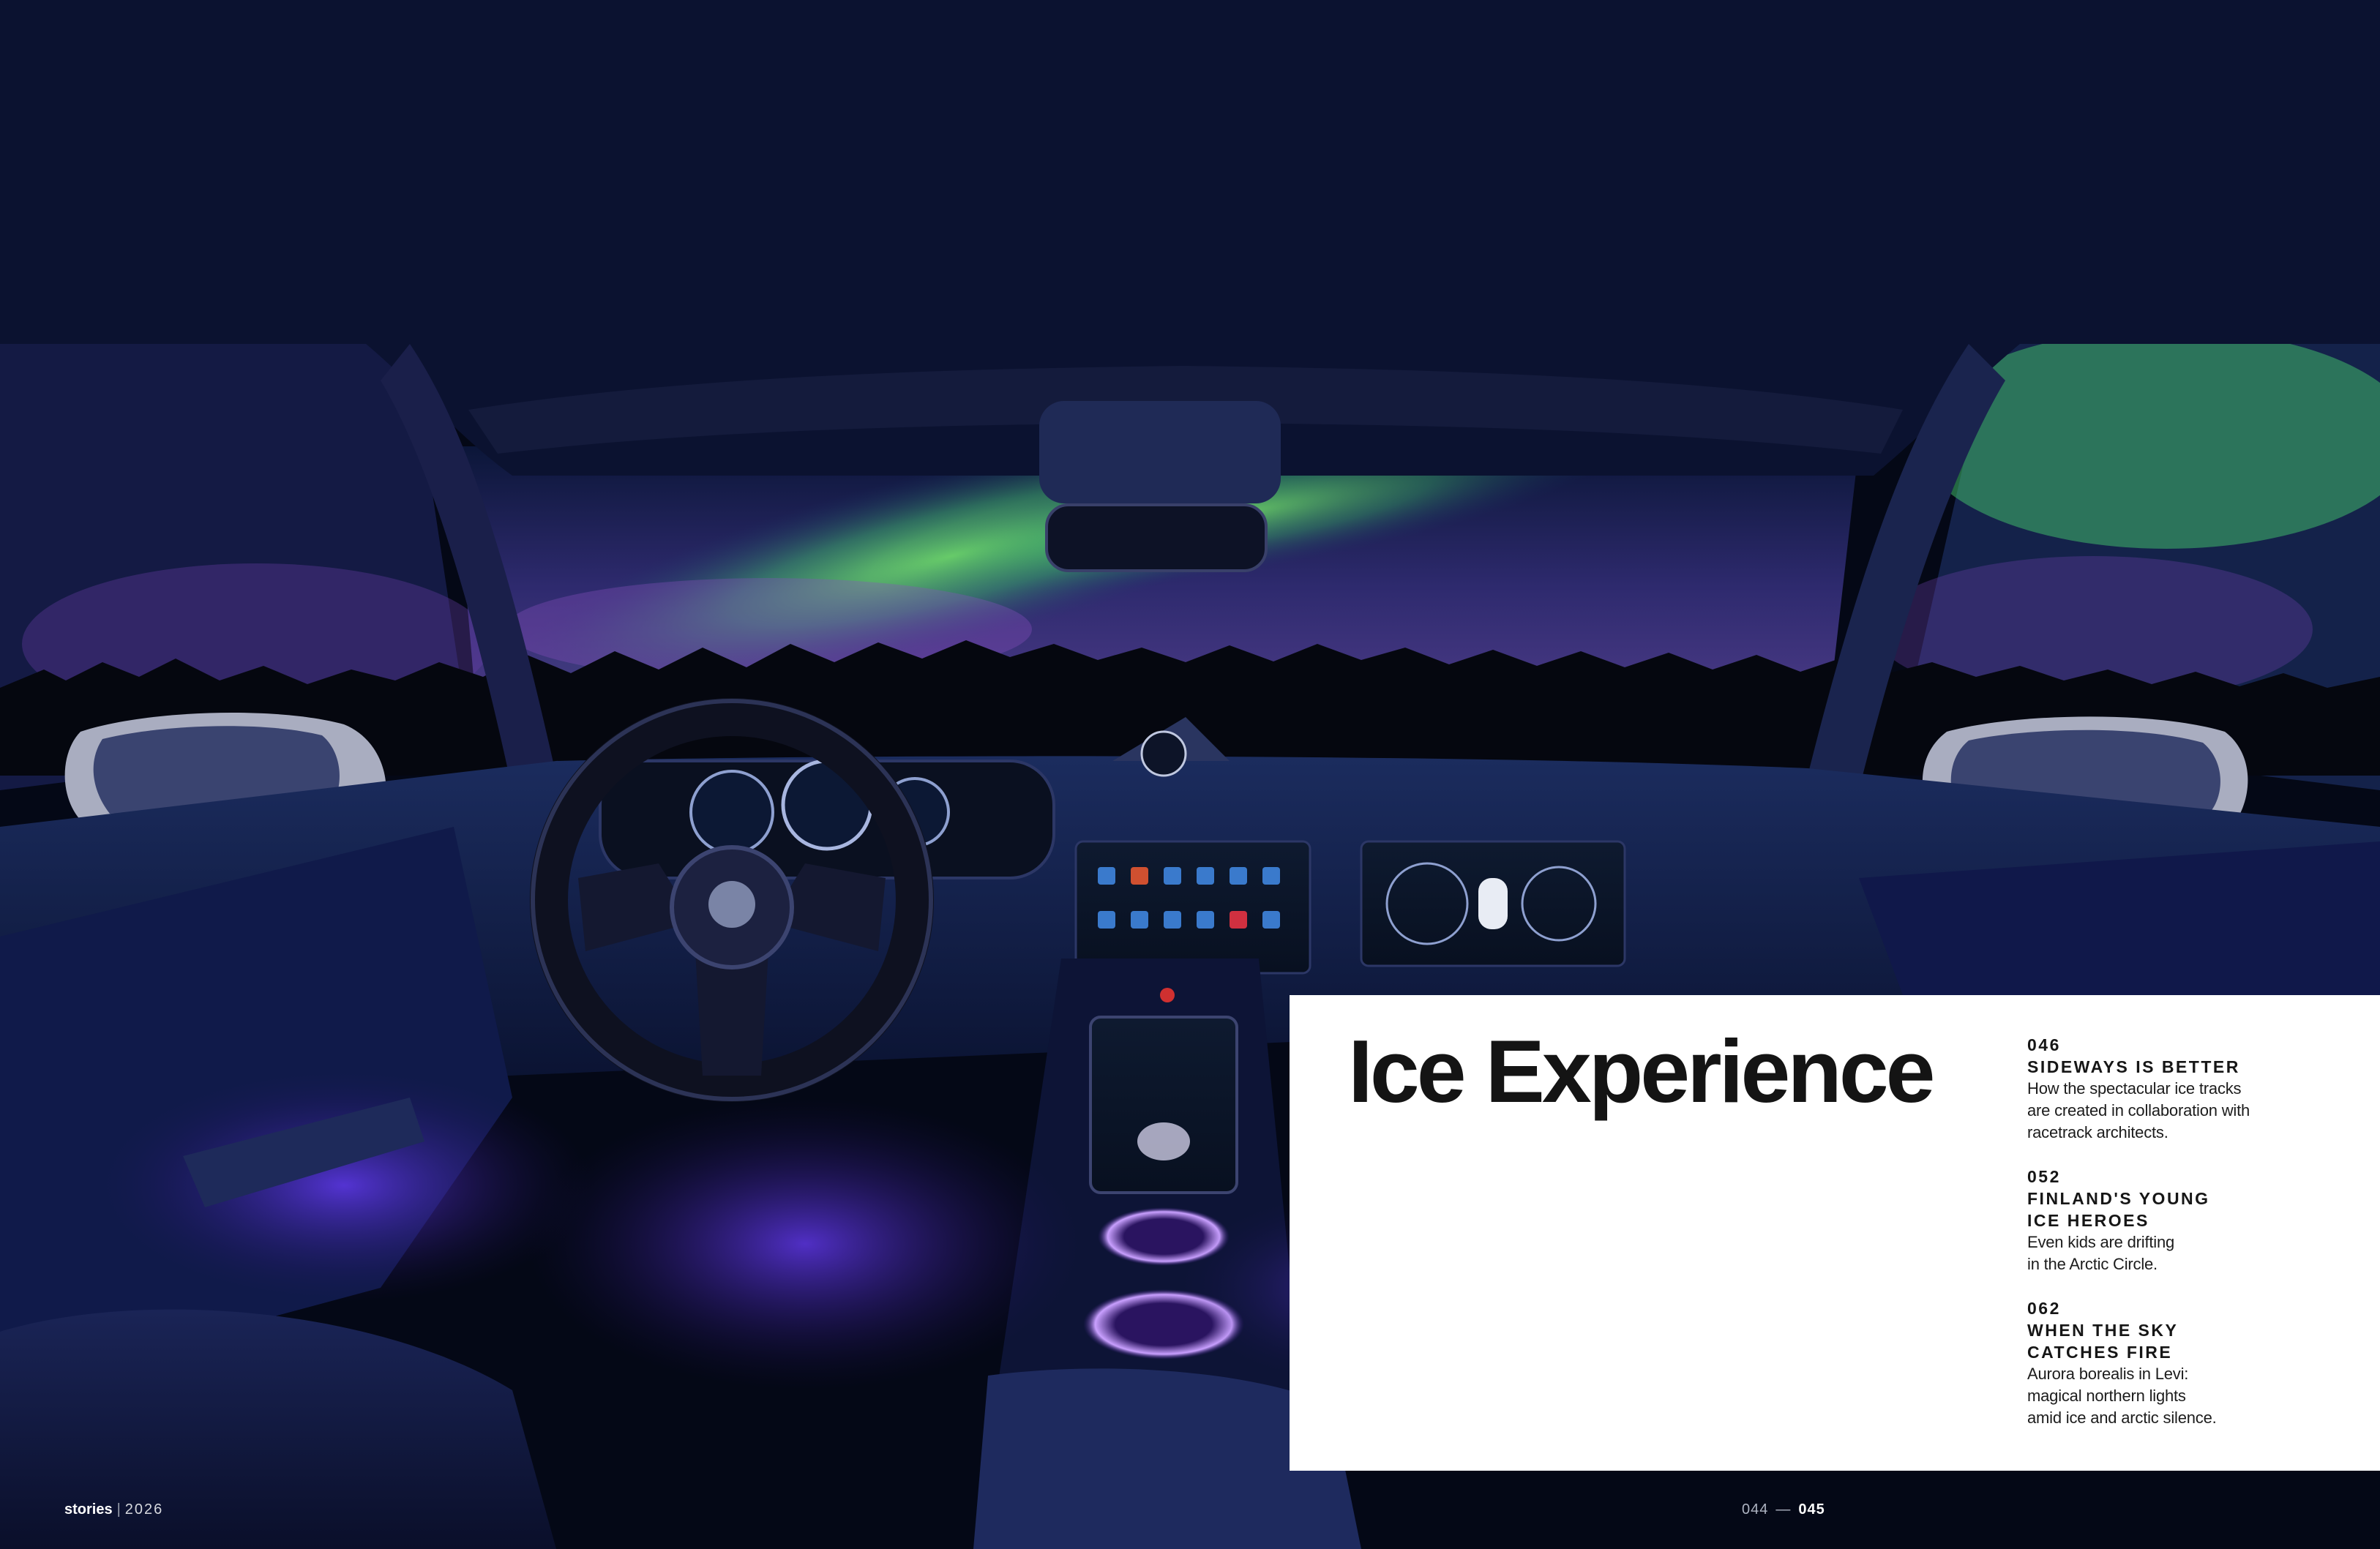 Image resolution: width=2380 pixels, height=1549 pixels. Describe the element at coordinates (2122, 1418) in the screenshot. I see `toc-description-line: amid ice and arctic silence.` at that location.